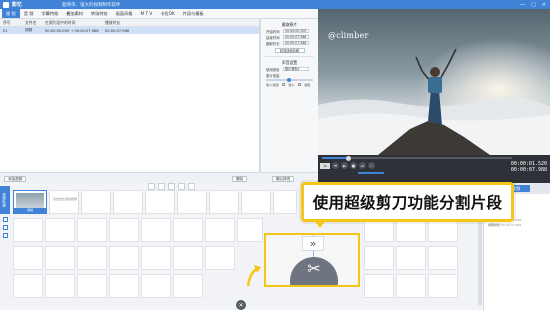  I want to click on prev-icon: ⏮, so click(335, 165).